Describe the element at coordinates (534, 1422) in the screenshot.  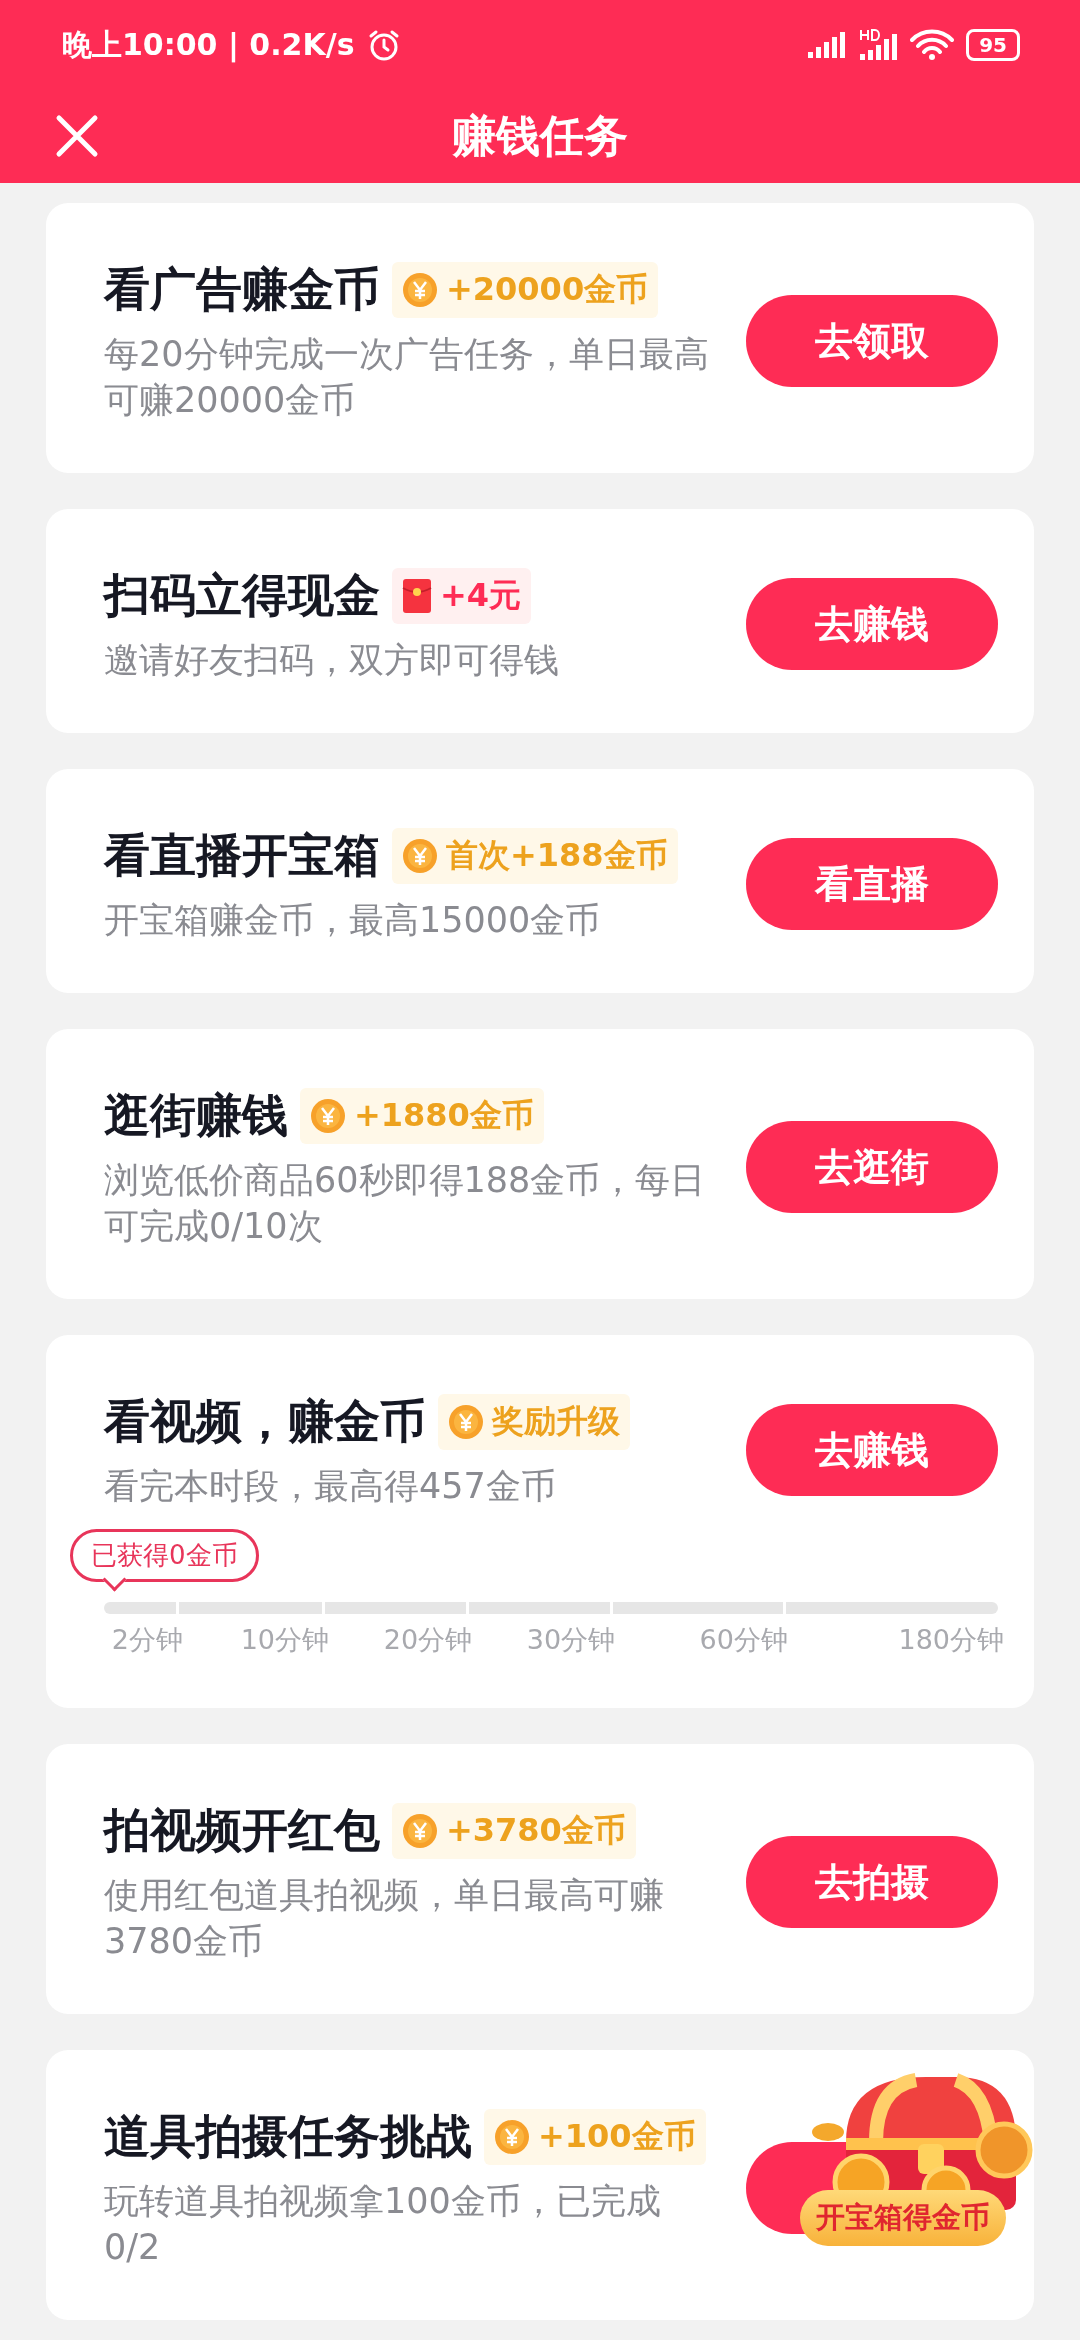
I see `reward-badge: 奖励升级` at that location.